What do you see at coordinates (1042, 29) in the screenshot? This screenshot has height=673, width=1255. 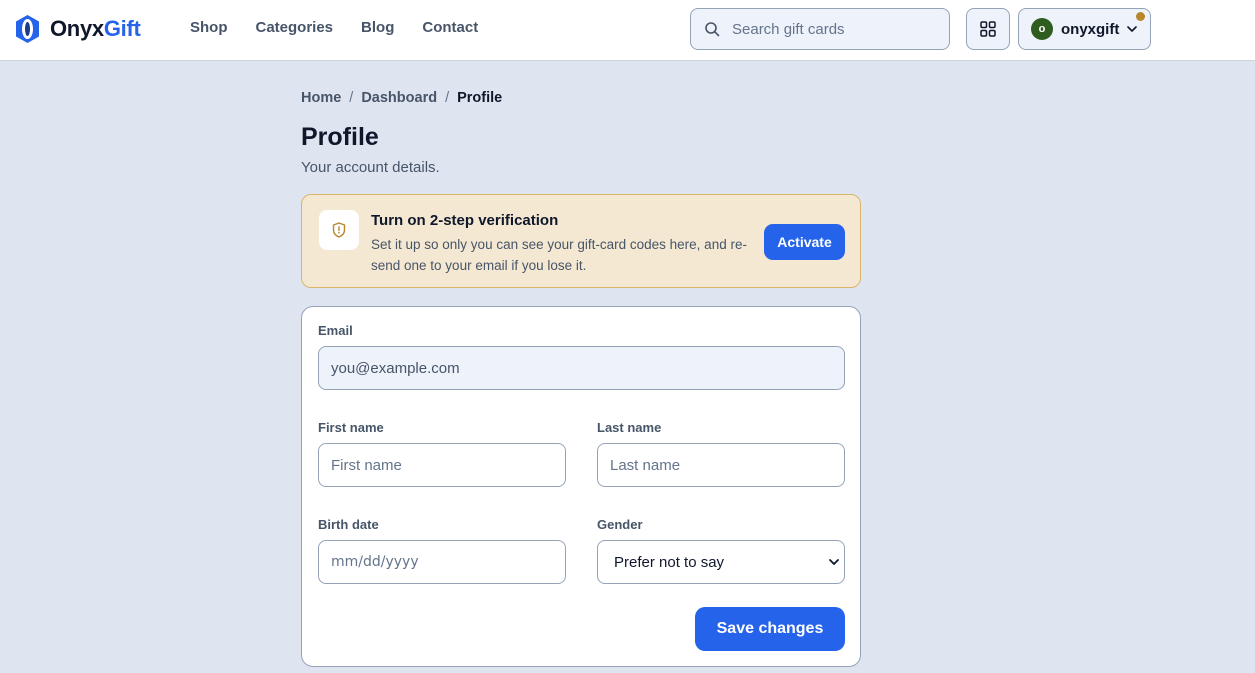 I see `avatar: o` at bounding box center [1042, 29].